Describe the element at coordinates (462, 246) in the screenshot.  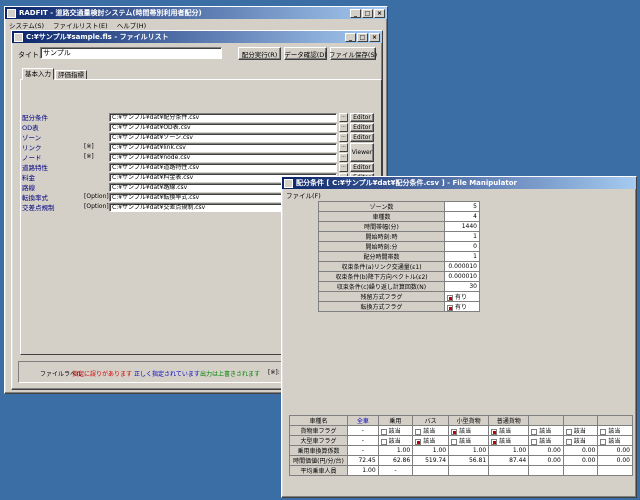
I see `param-value: 0` at that location.